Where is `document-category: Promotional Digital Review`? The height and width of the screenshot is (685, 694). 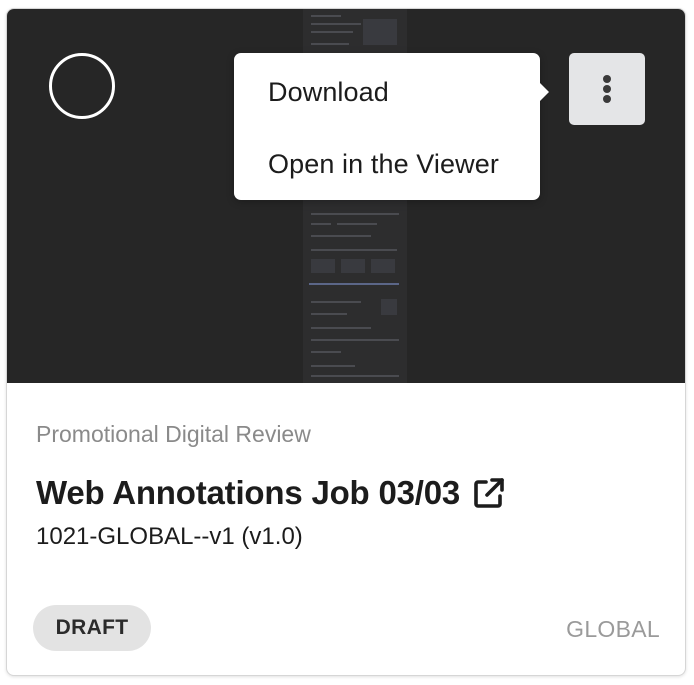 document-category: Promotional Digital Review is located at coordinates (173, 434).